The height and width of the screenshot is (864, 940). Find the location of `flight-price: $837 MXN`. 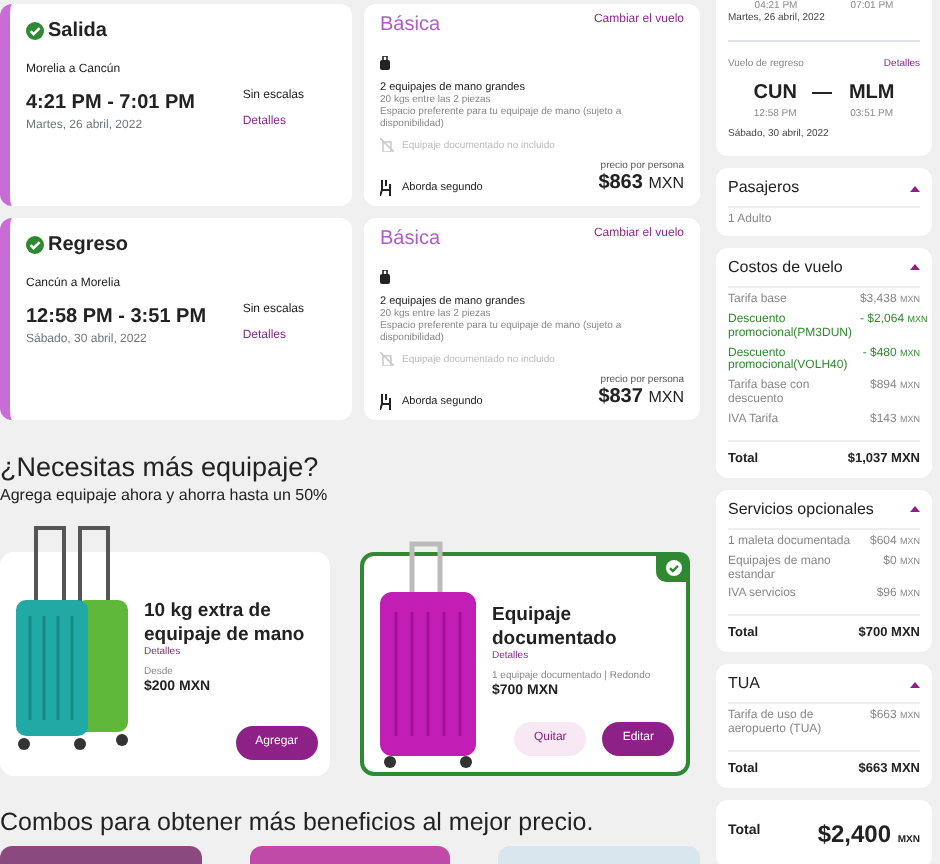

flight-price: $837 MXN is located at coordinates (641, 398).